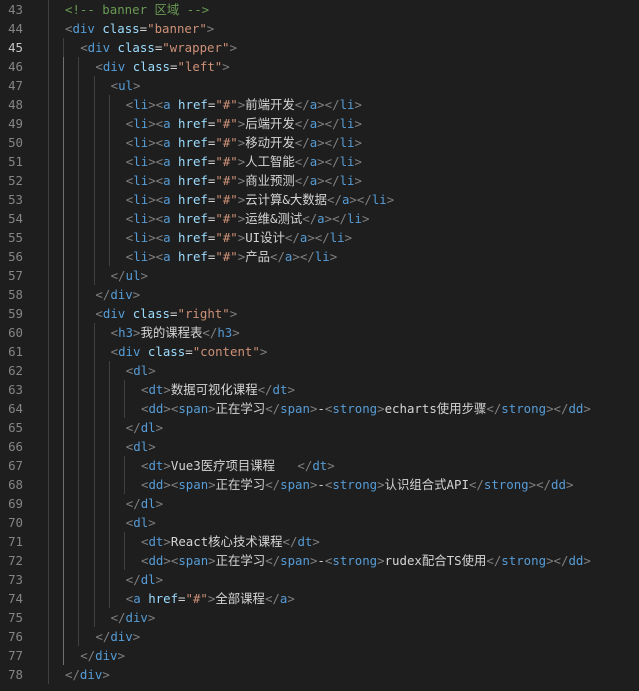  Describe the element at coordinates (148, 427) in the screenshot. I see `token-tag: dl` at that location.